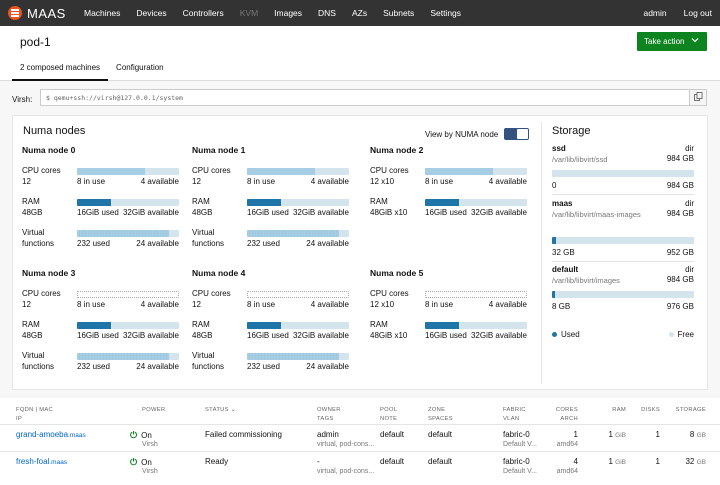 The width and height of the screenshot is (720, 485). Describe the element at coordinates (689, 269) in the screenshot. I see `pool-type: dir` at that location.